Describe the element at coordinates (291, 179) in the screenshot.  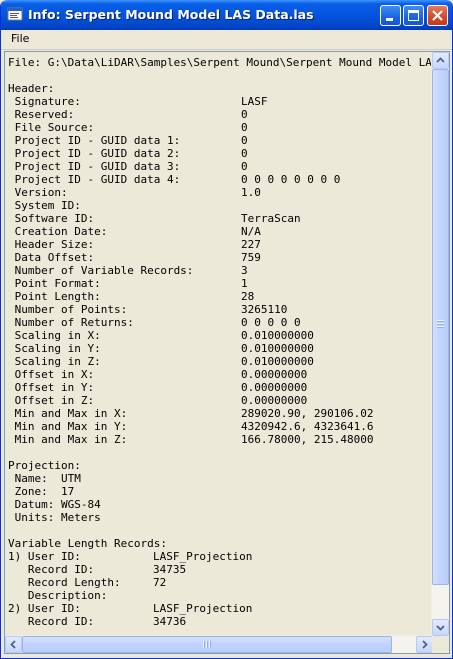
I see `header-field-value: 0 0 0 0 0 0 0 0` at that location.